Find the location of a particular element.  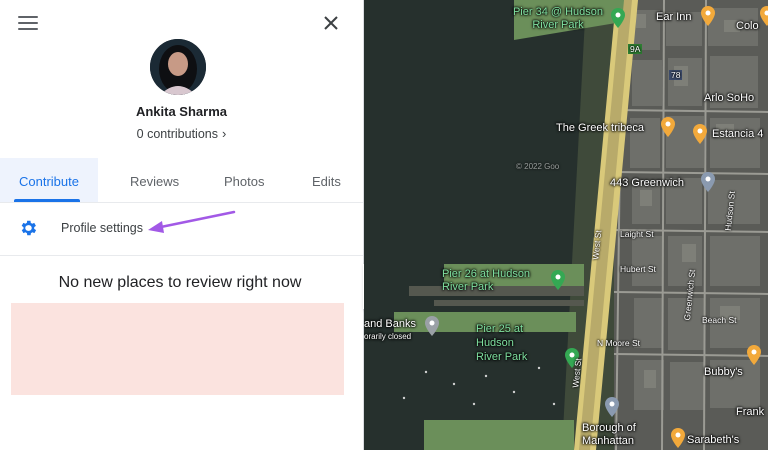

review-placeholder-block is located at coordinates (177, 349).